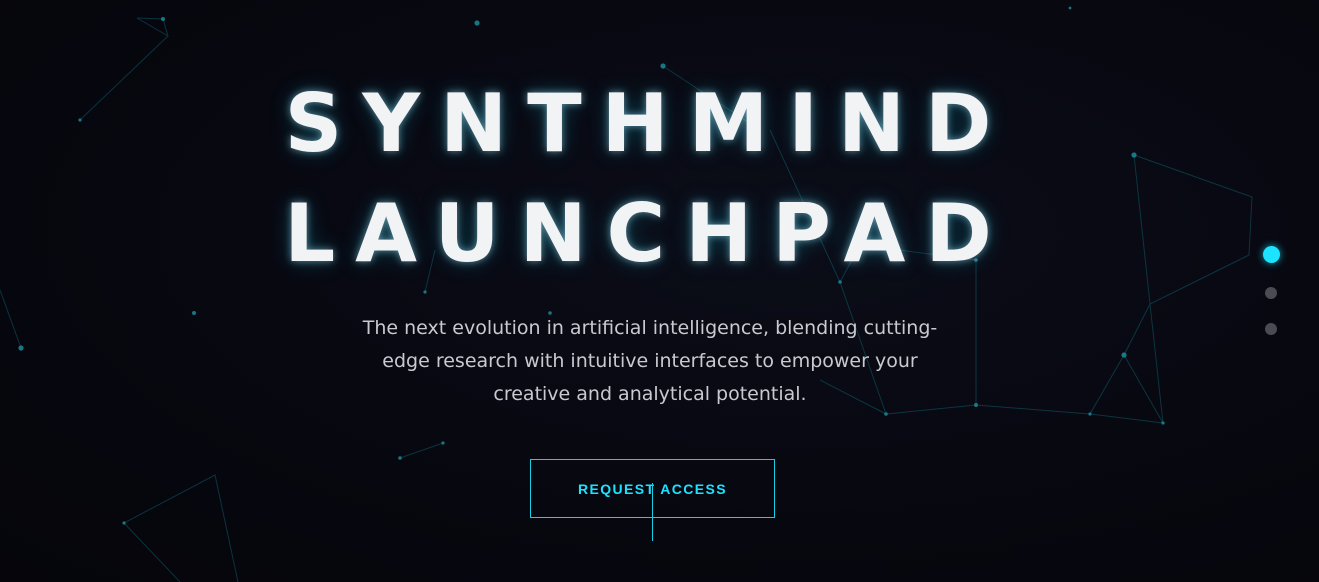 This screenshot has height=582, width=1319. What do you see at coordinates (652, 512) in the screenshot?
I see `cta-accent-line` at bounding box center [652, 512].